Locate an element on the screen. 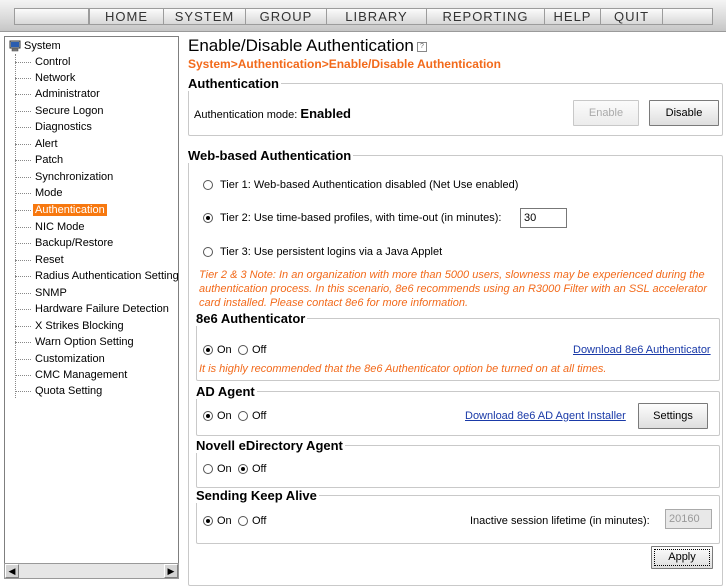  web-auth-legend: Web-based Authentication is located at coordinates (270, 155).